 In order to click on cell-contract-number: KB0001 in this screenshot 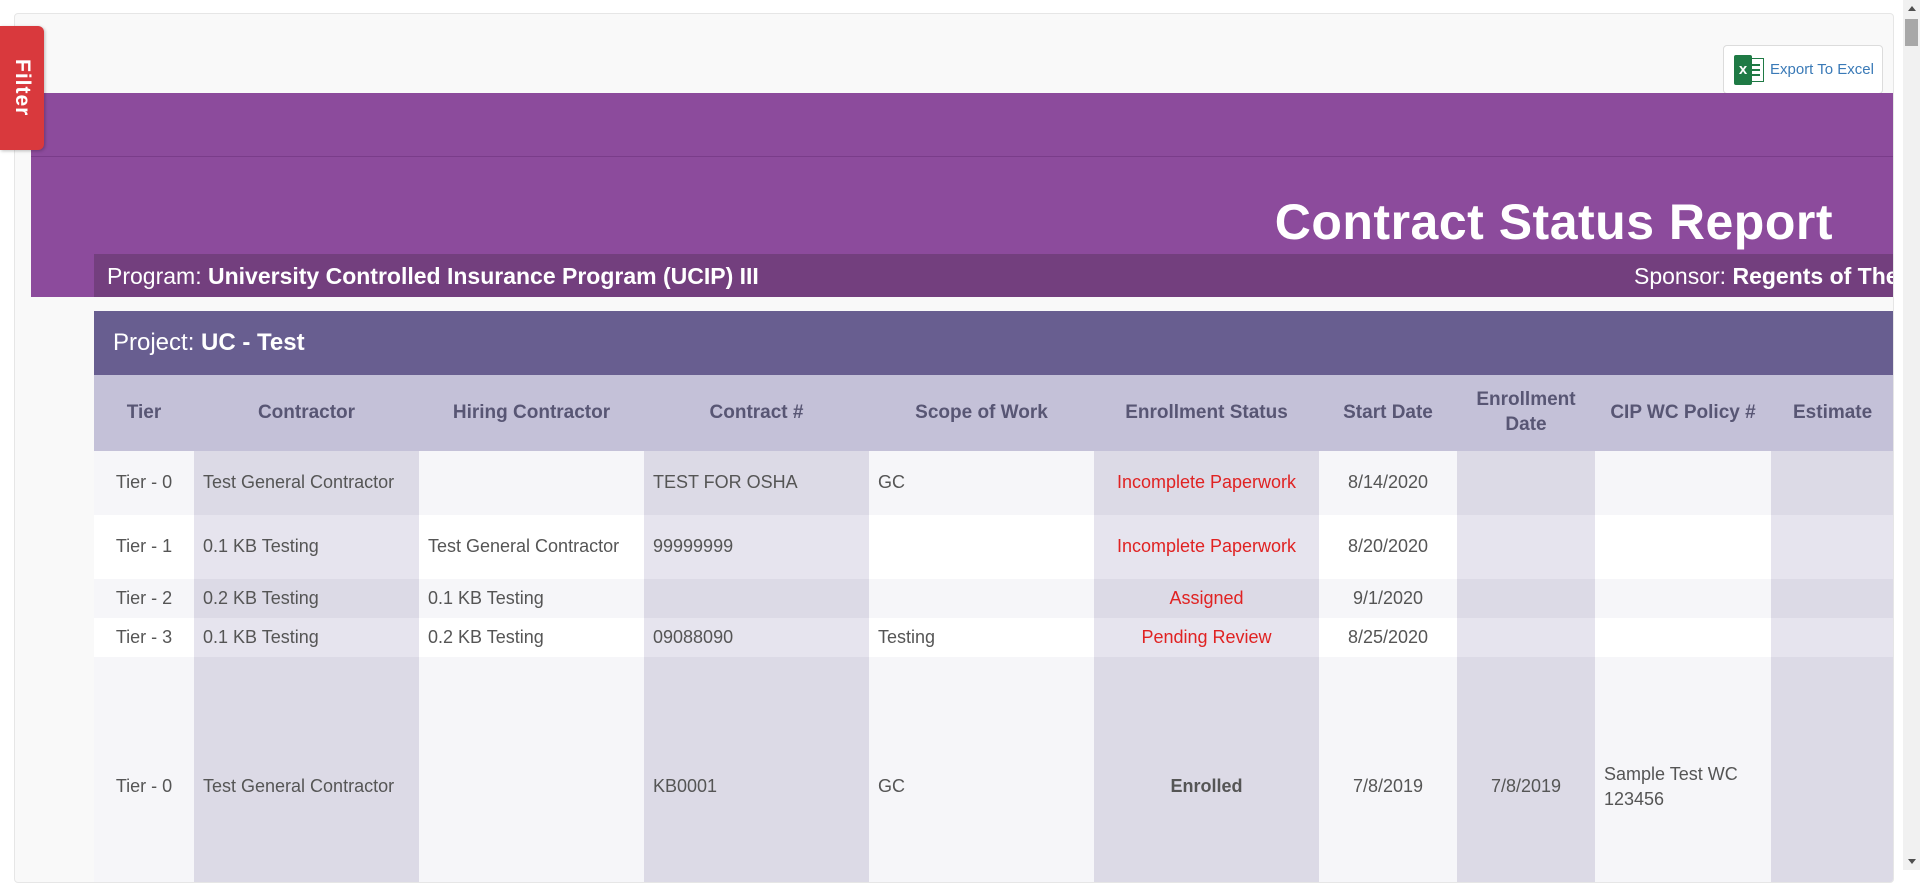, I will do `click(756, 769)`.